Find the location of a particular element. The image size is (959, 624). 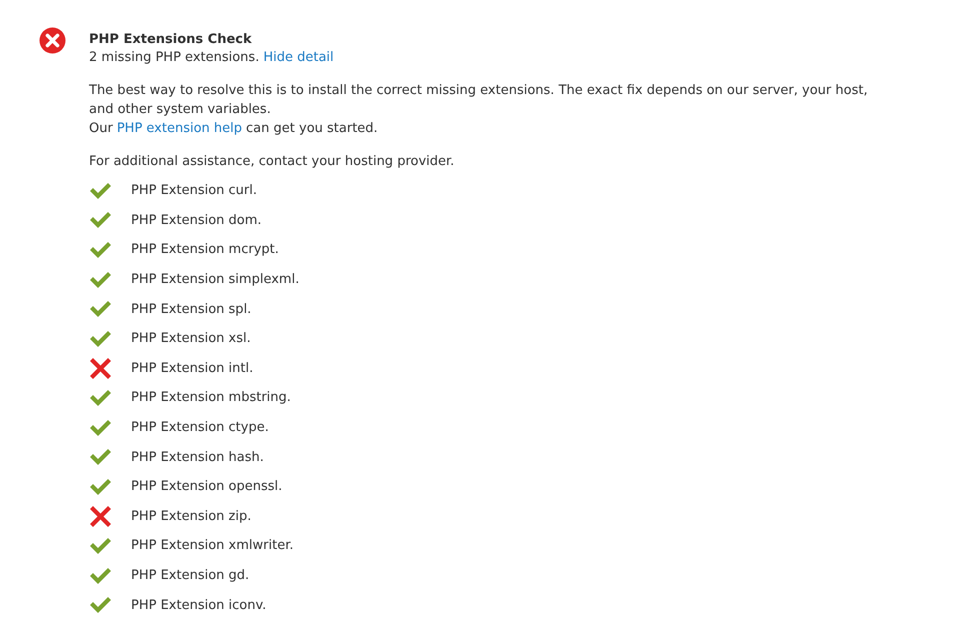

extension-label: PHP Extension curl. is located at coordinates (194, 190).